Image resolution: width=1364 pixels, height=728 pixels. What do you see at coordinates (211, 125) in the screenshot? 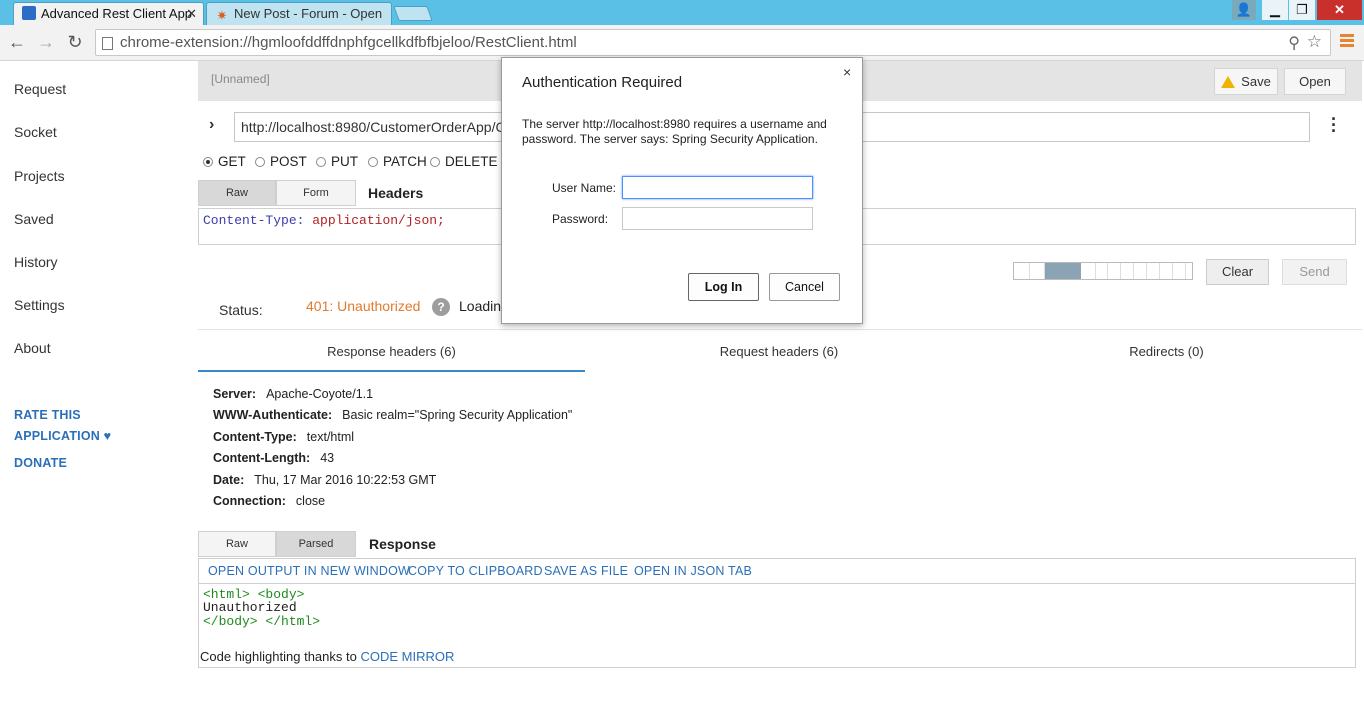
I see `expand-url-chevron-icon: ›` at bounding box center [211, 125].